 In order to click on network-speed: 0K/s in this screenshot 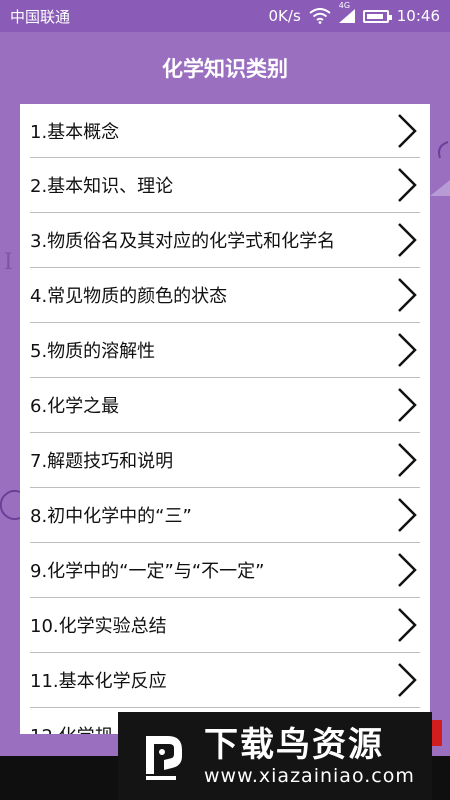, I will do `click(284, 16)`.